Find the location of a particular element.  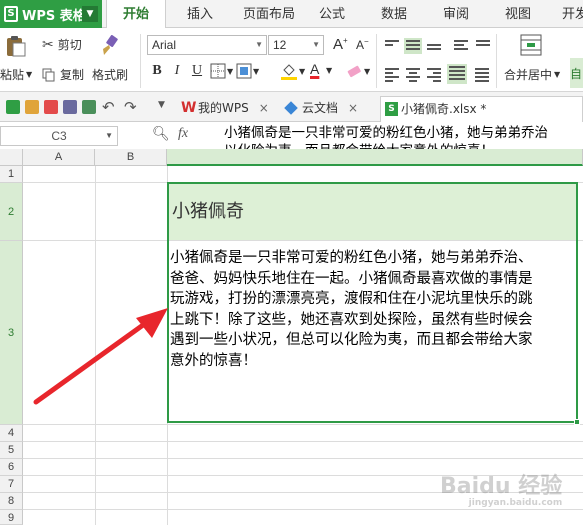

format-painter-button is located at coordinates (113, 46).